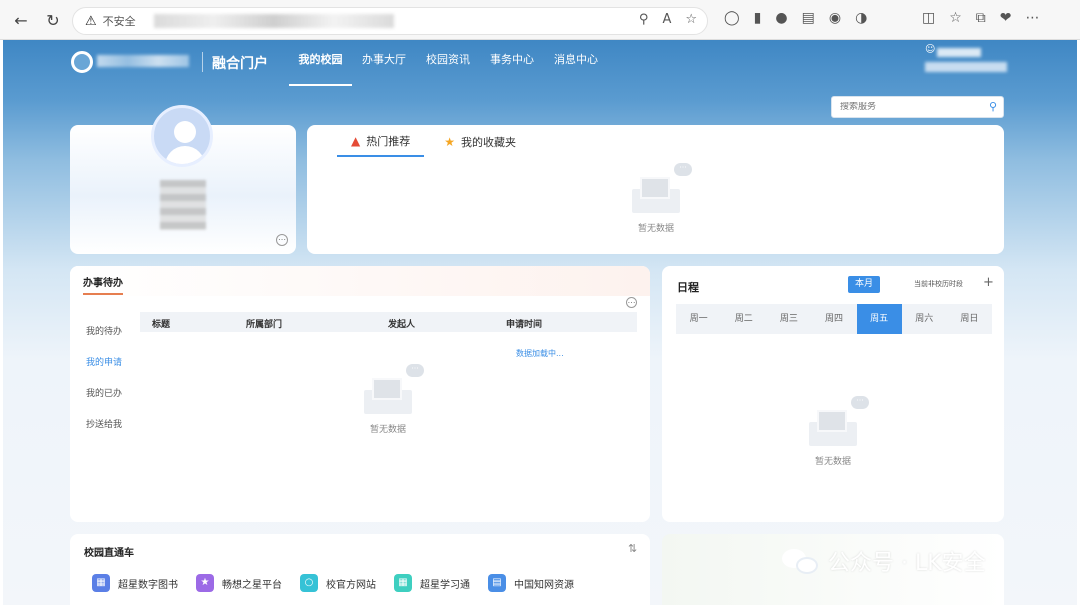 The height and width of the screenshot is (605, 1080). What do you see at coordinates (993, 106) in the screenshot?
I see `search-icon: ⚲` at bounding box center [993, 106].